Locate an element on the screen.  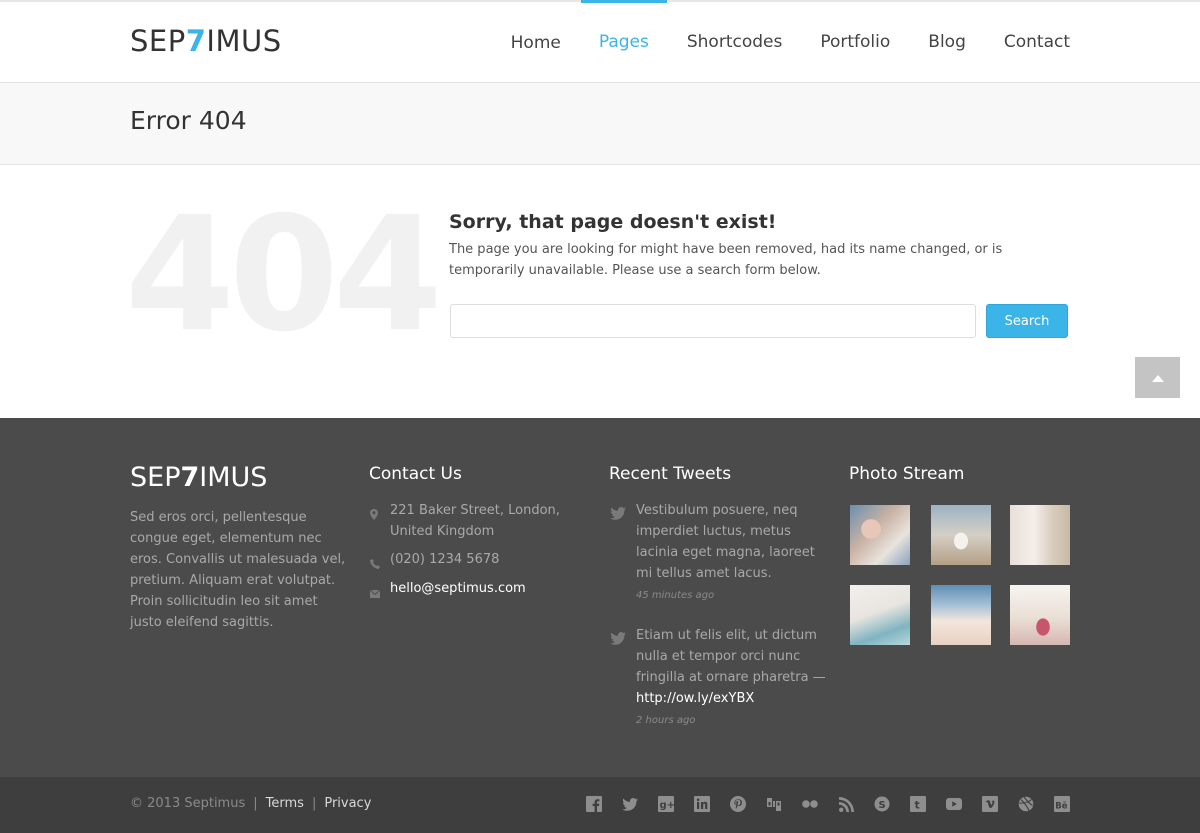
photo-bird is located at coordinates (961, 535).